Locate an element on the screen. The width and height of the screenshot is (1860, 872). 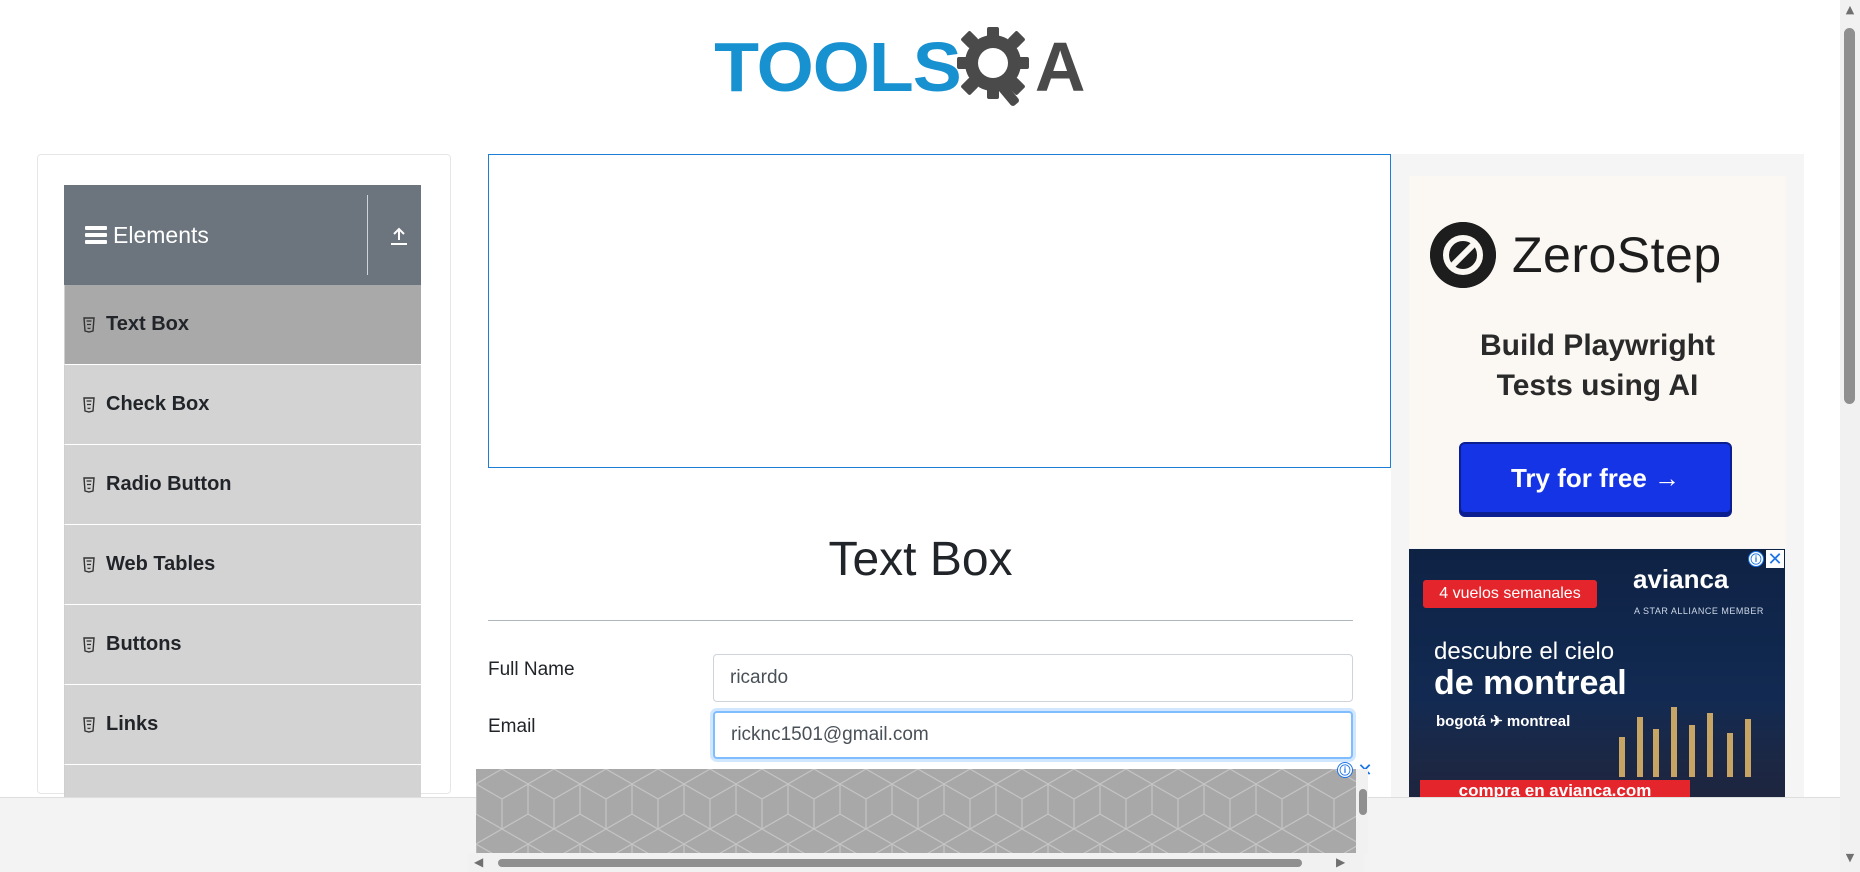
hex-pattern-image is located at coordinates (916, 811).